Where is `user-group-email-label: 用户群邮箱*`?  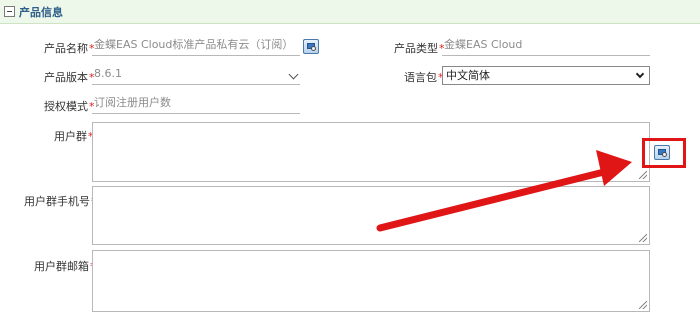
user-group-email-label: 用户群邮箱* is located at coordinates (65, 266).